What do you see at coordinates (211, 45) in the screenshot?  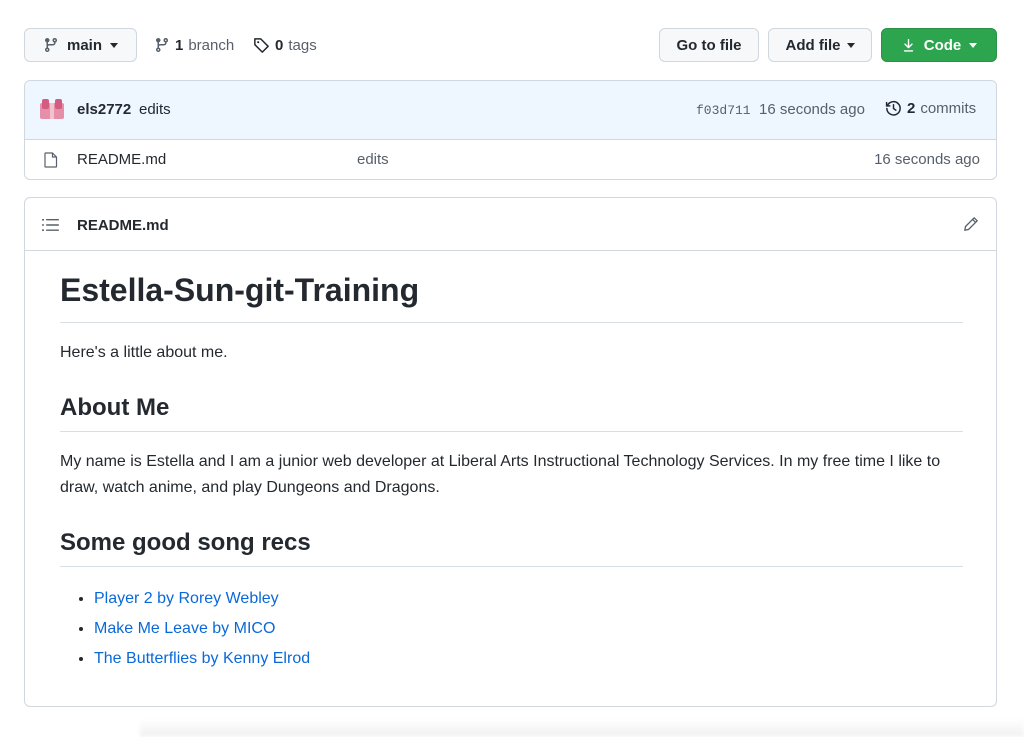 I see `branch-label: branch` at bounding box center [211, 45].